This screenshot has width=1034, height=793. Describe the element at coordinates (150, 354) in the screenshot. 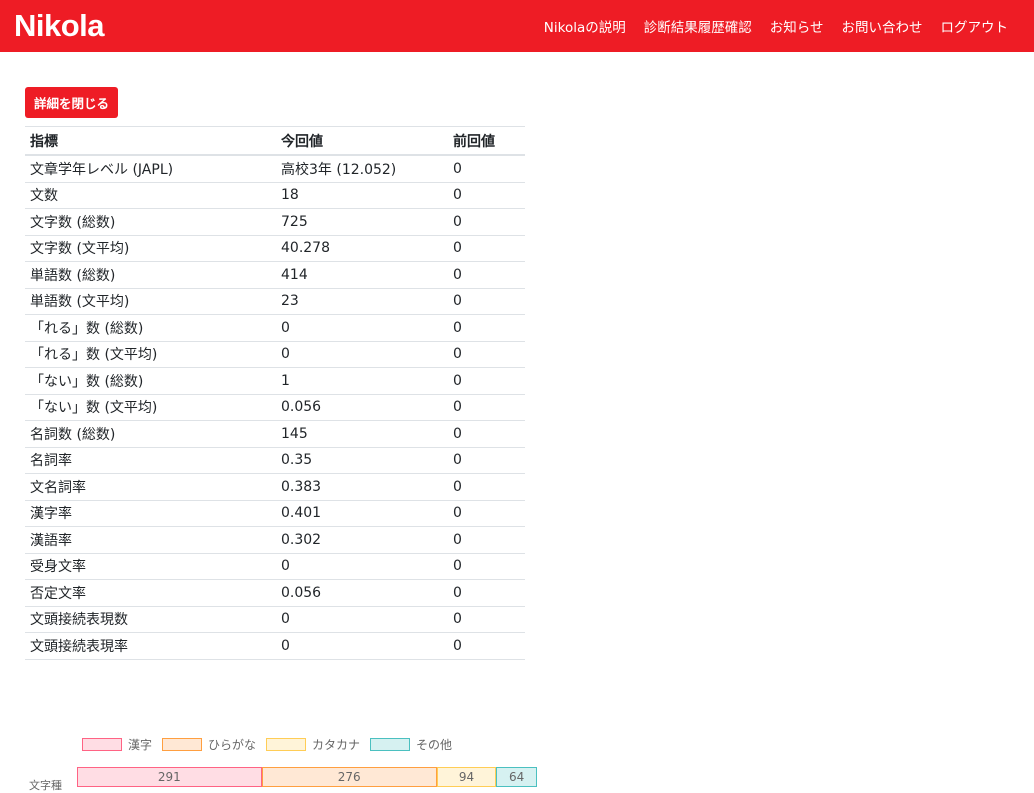

I see `metric-name-cell: 「れる」数 (文平均)` at that location.